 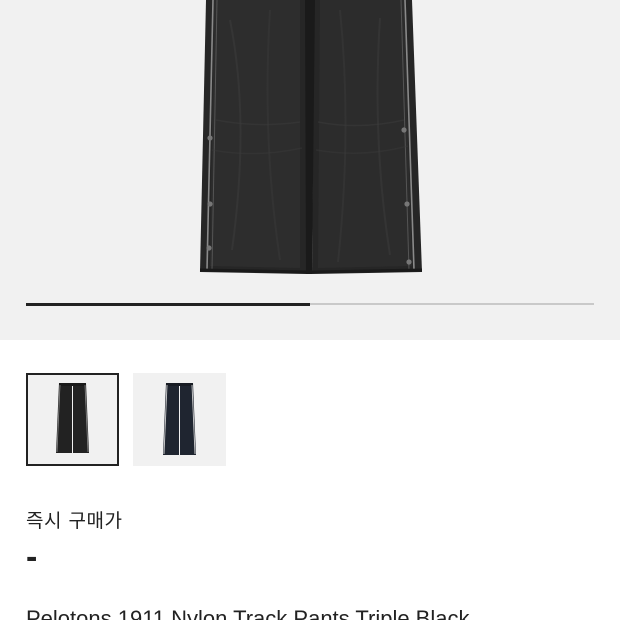 I want to click on price-label: 즉시 구매가, so click(x=74, y=521).